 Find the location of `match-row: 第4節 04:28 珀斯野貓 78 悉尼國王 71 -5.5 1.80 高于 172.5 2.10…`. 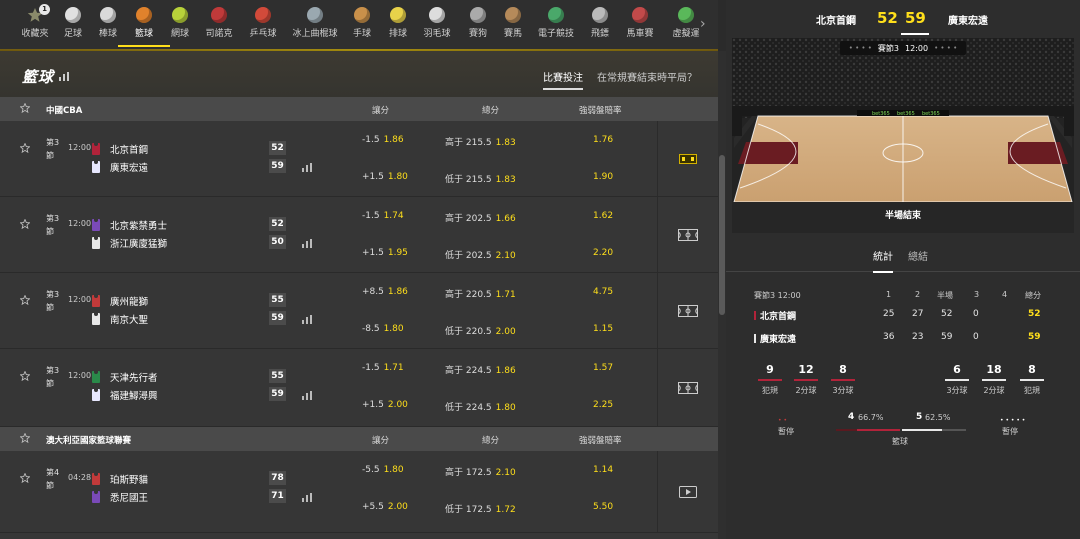

match-row: 第4節 04:28 珀斯野貓 78 悉尼國王 71 -5.5 1.80 高于 172.5 2.10… is located at coordinates (359, 492).